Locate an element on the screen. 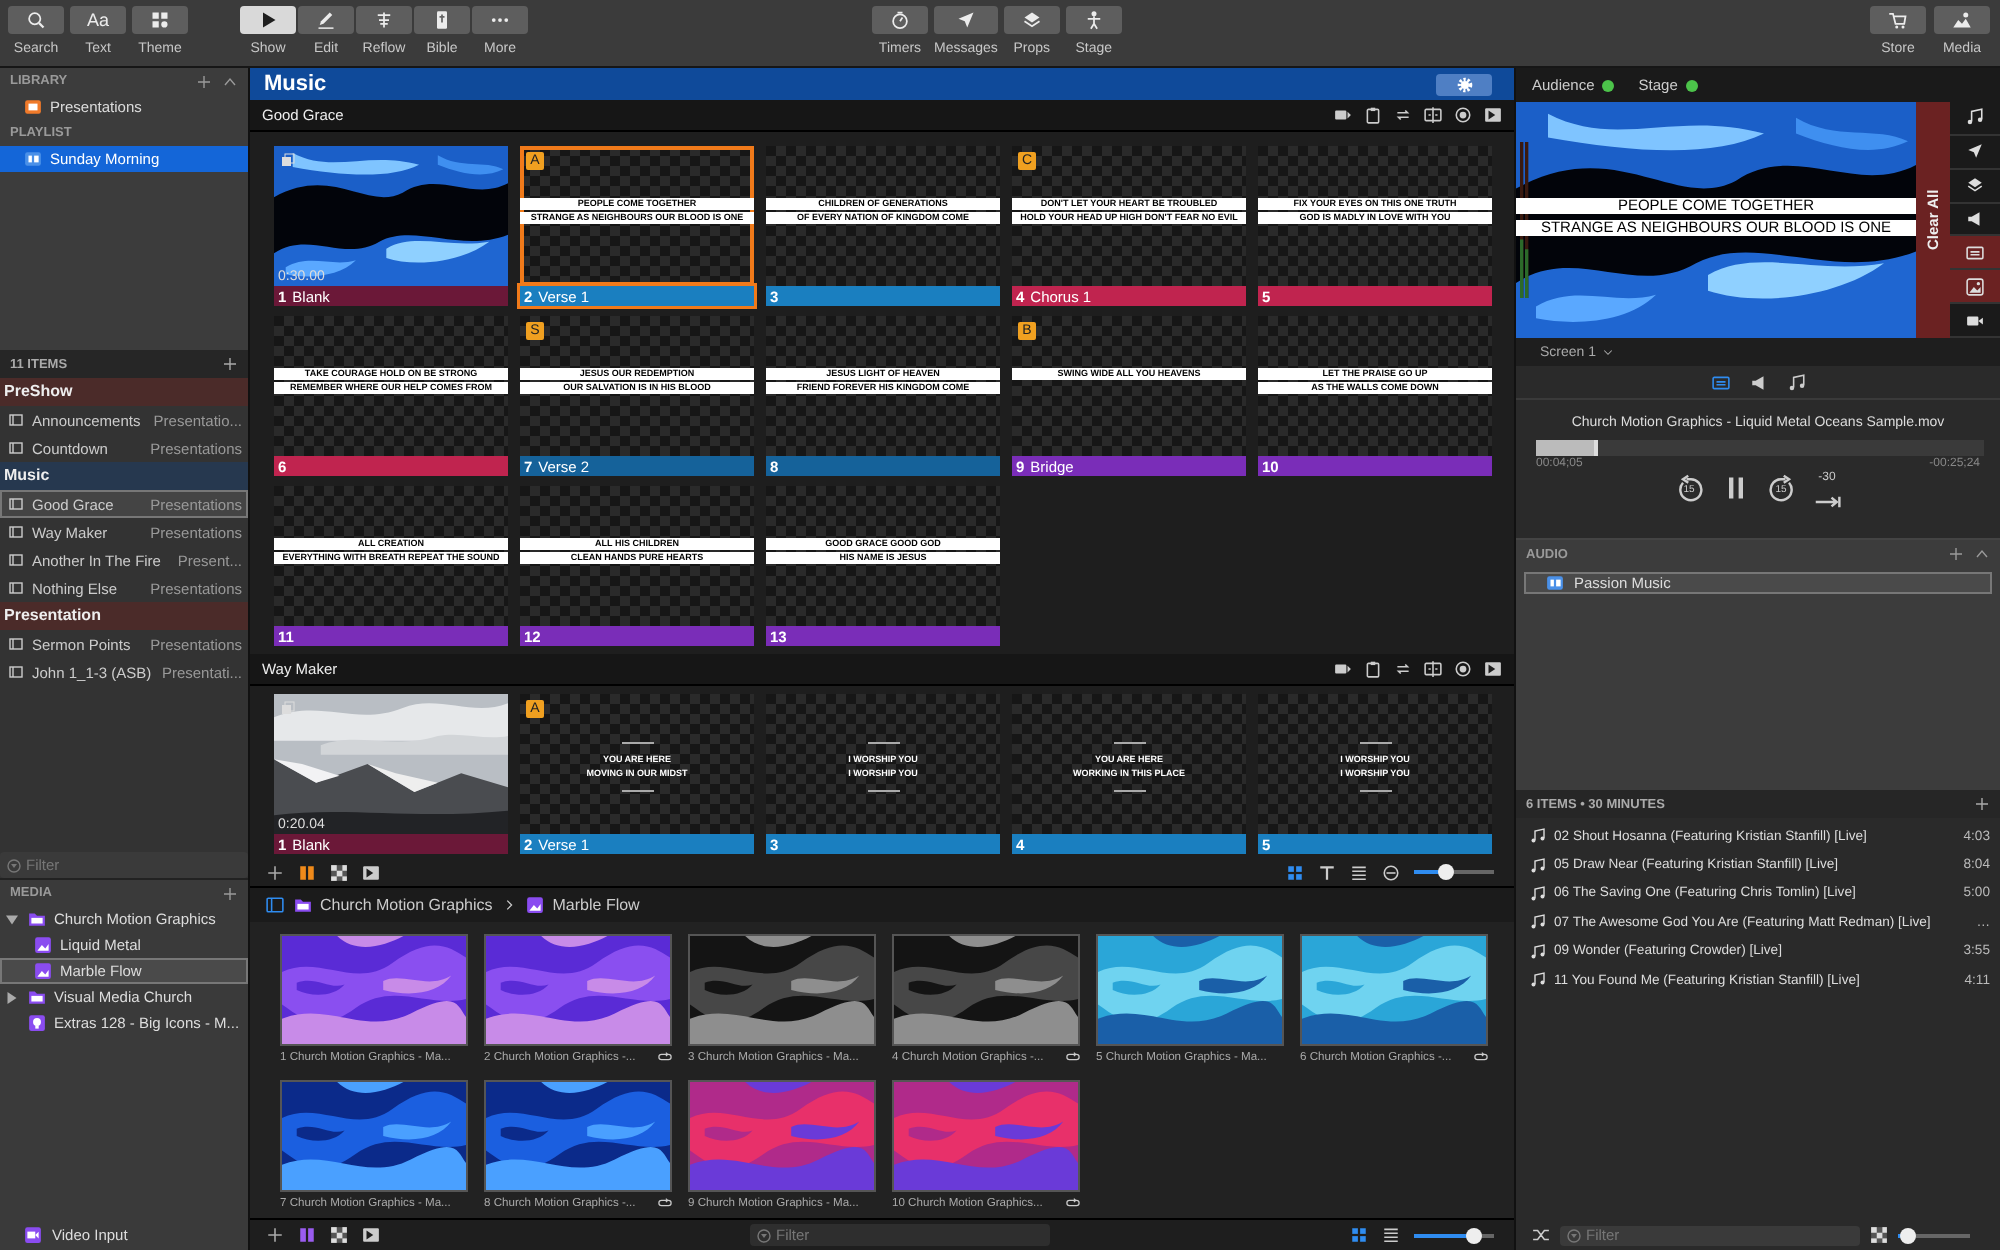  progress-bar is located at coordinates (1760, 448).